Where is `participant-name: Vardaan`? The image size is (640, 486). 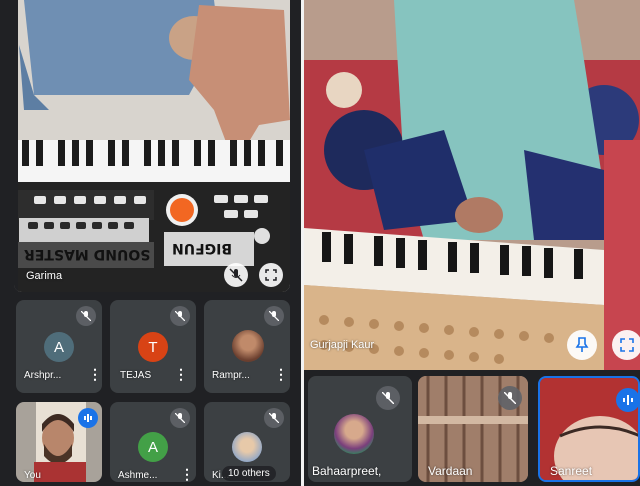 participant-name: Vardaan is located at coordinates (450, 471).